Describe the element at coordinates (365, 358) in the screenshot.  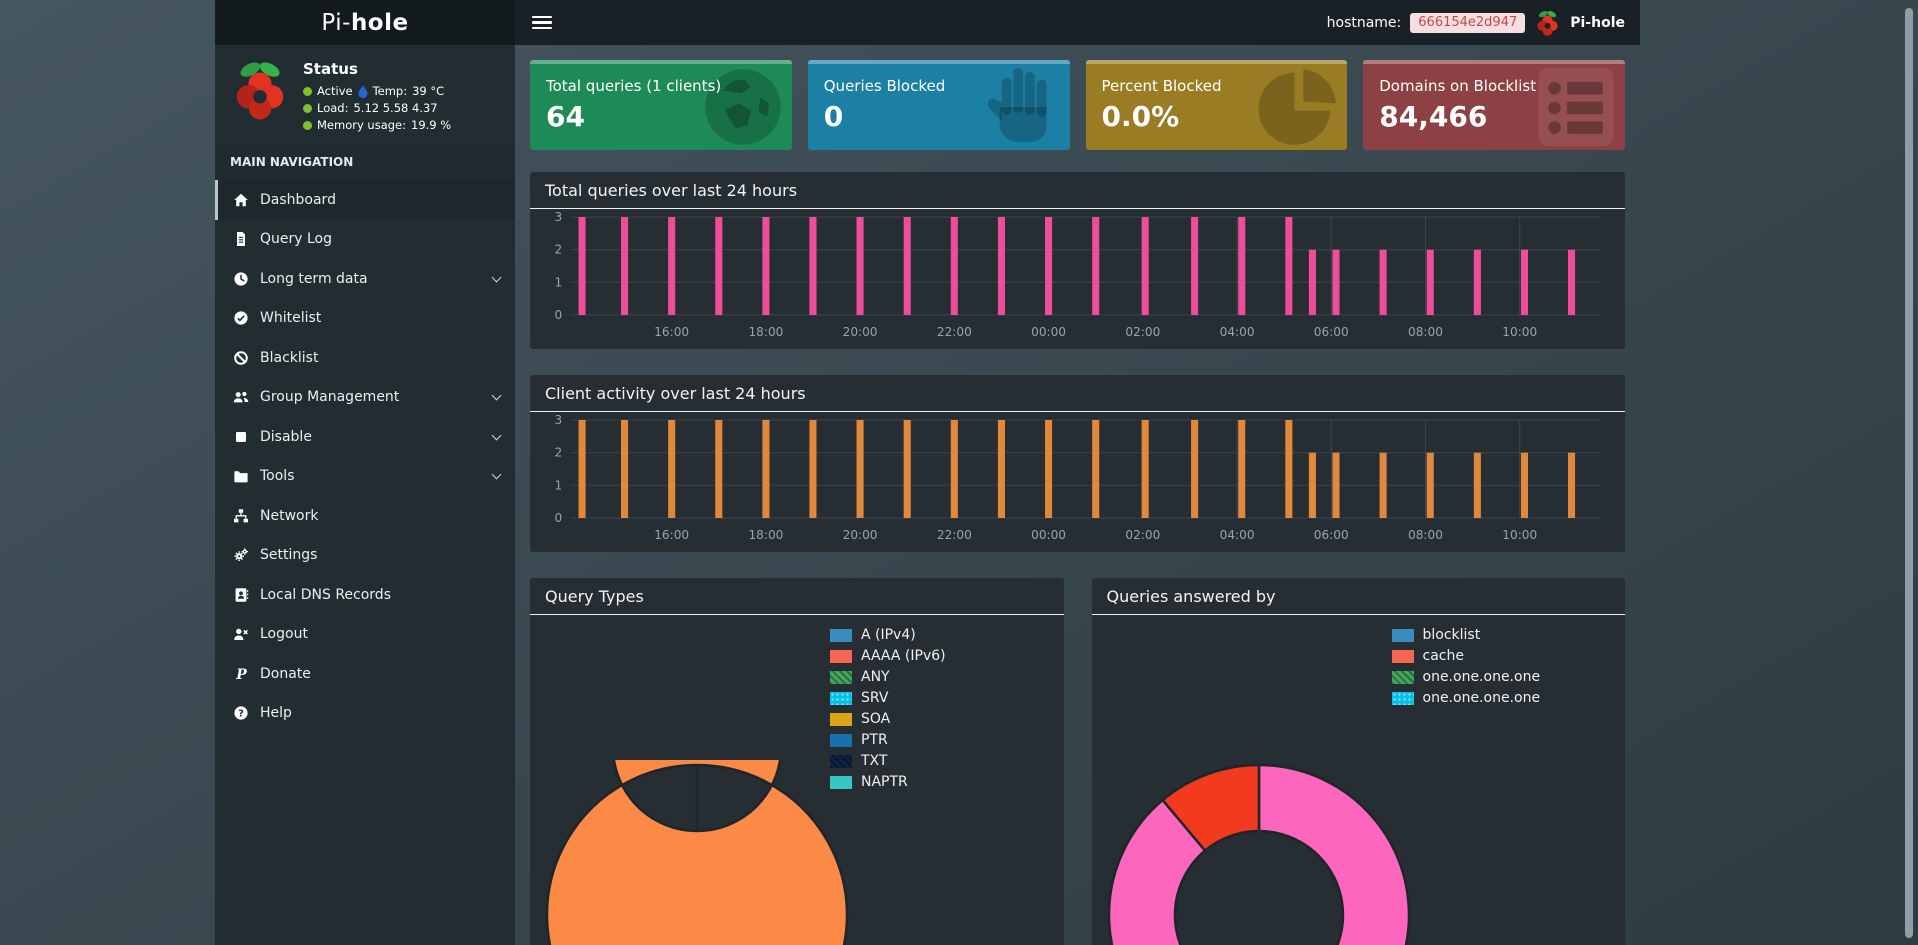
I see `sidebar-item-blacklist: Blacklist` at that location.